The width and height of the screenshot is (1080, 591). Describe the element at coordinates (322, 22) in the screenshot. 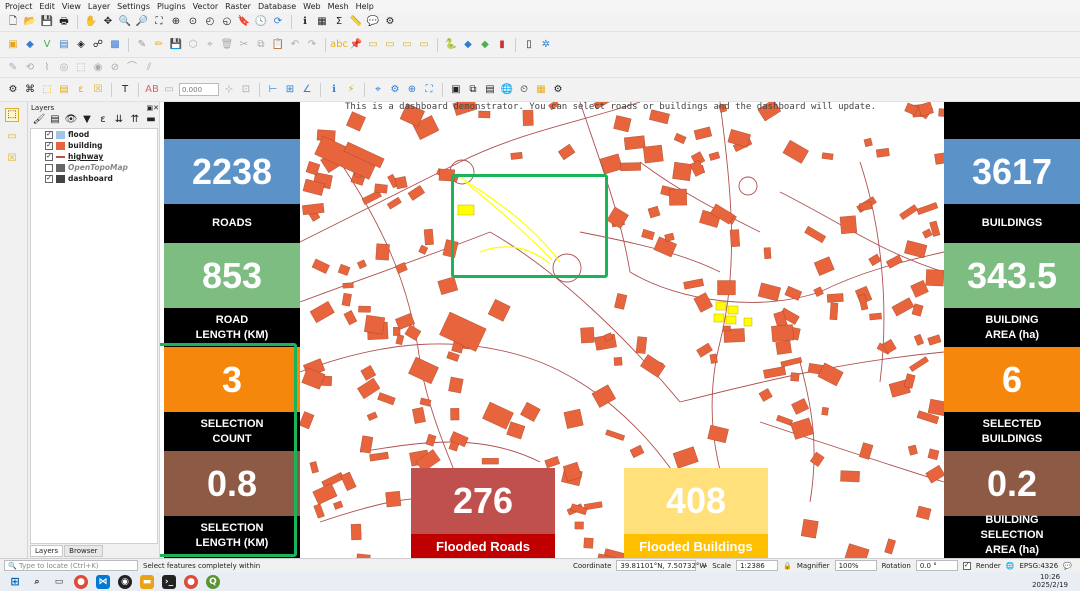

I see `attribute-table-icon: ▦` at that location.